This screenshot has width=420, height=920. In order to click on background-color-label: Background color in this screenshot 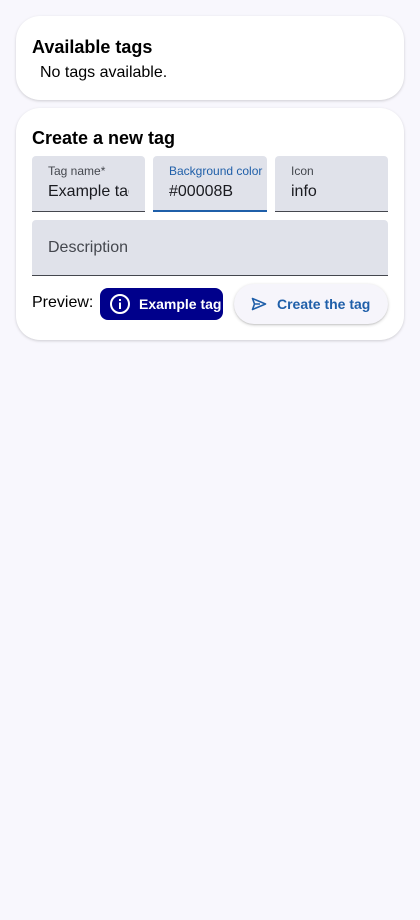, I will do `click(216, 171)`.